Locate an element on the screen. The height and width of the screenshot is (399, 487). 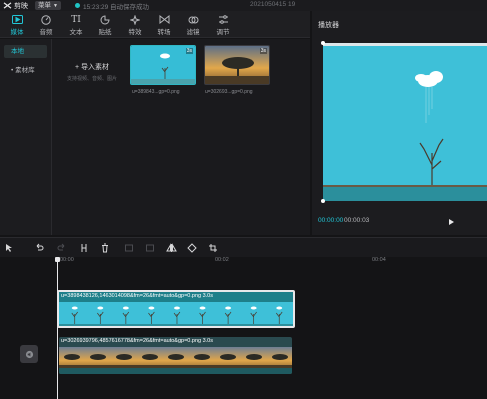
tab-filter: 滤镜 is located at coordinates (193, 25).